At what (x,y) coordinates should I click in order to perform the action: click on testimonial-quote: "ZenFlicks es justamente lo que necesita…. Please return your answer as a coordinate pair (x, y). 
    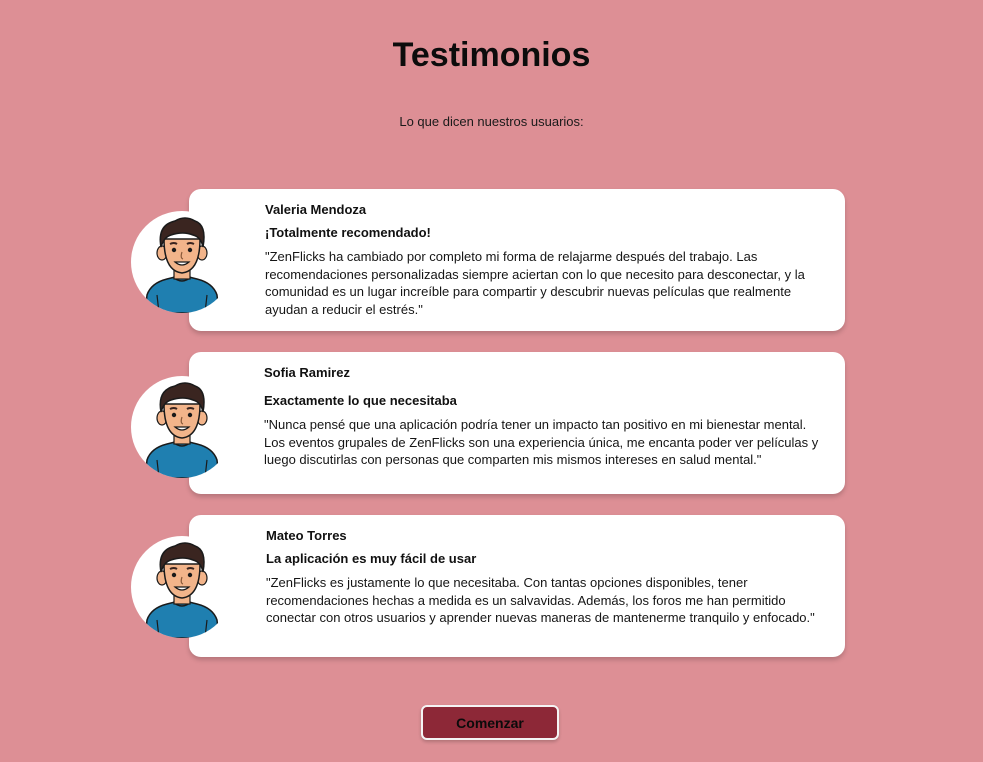
    Looking at the image, I should click on (540, 600).